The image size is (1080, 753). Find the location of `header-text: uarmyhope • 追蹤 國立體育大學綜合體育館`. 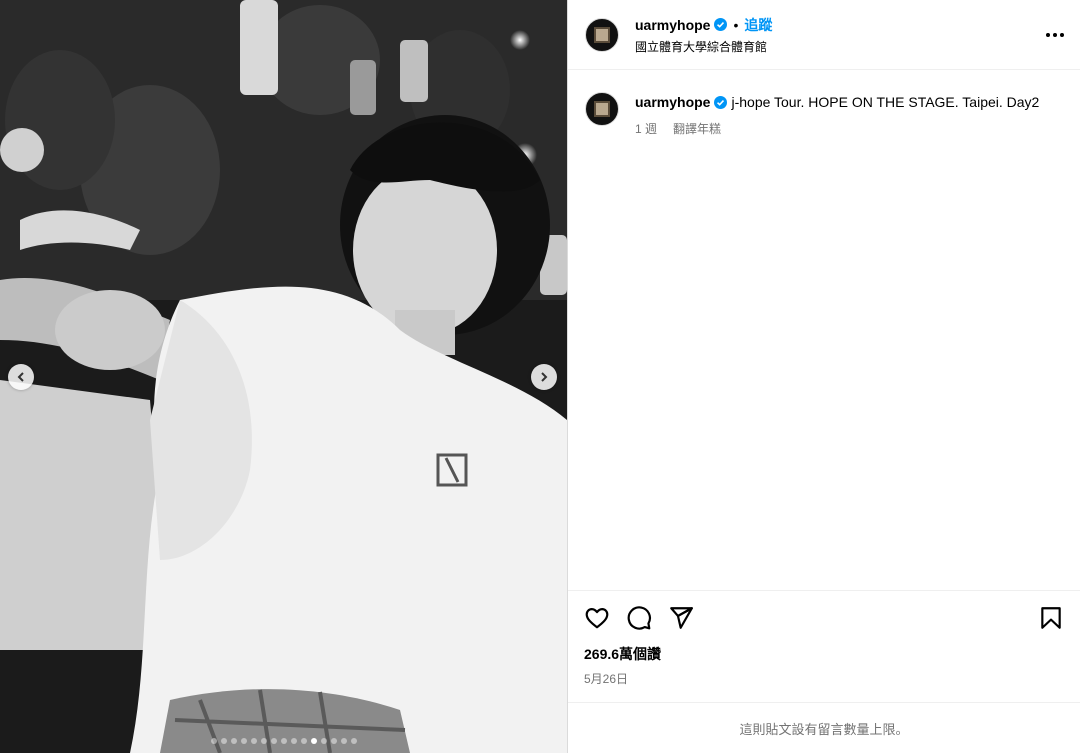

header-text: uarmyhope • 追蹤 國立體育大學綜合體育館 is located at coordinates (840, 35).